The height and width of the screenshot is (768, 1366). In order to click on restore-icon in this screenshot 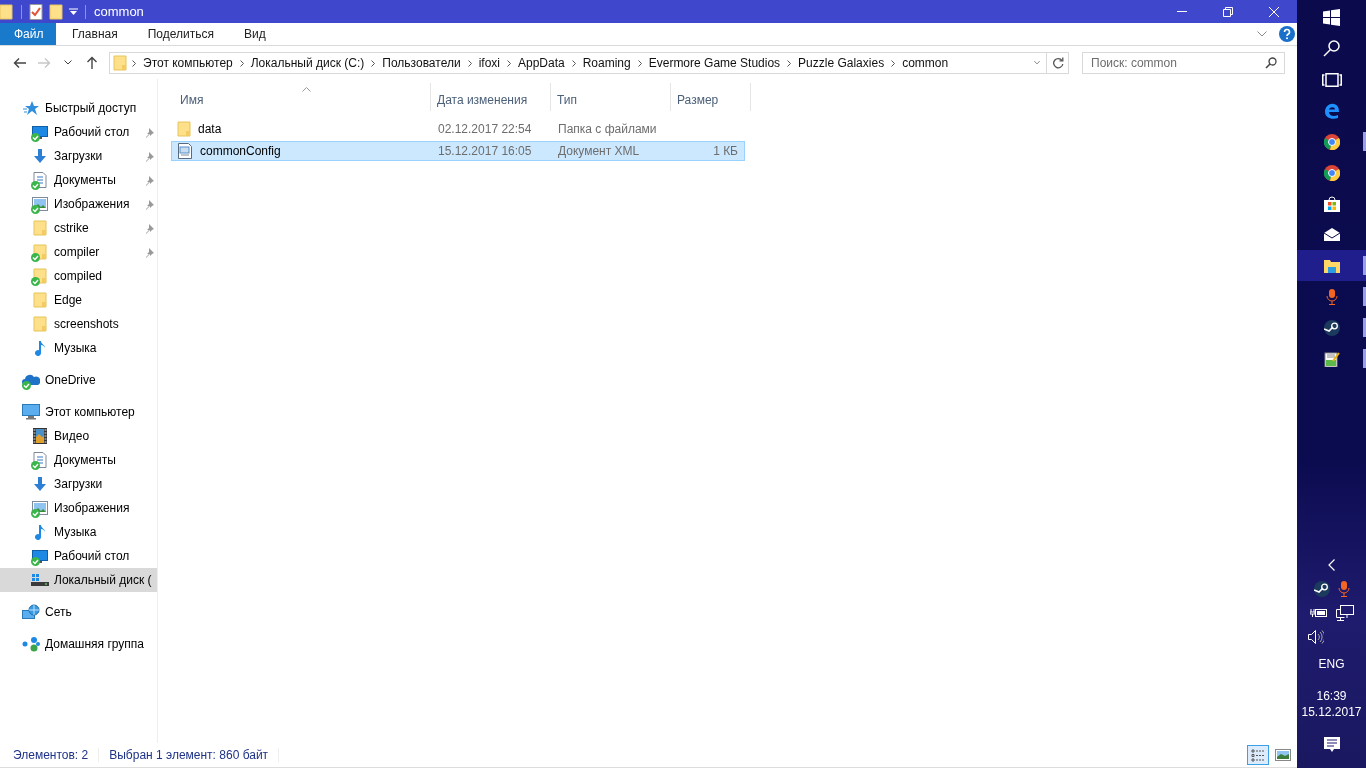, I will do `click(1228, 11)`.